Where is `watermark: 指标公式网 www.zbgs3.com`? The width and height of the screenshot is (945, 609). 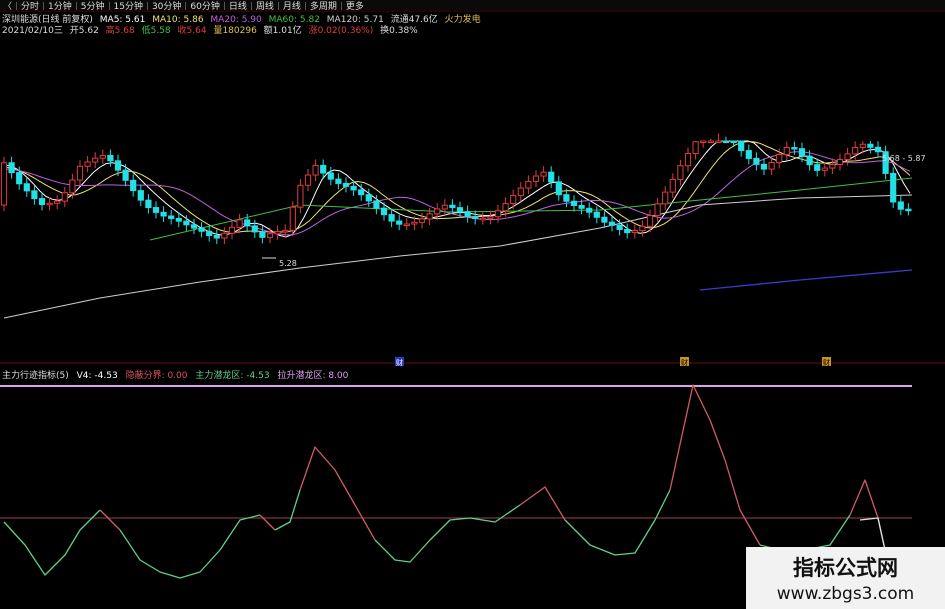
watermark: 指标公式网 www.zbgs3.com is located at coordinates (845, 578).